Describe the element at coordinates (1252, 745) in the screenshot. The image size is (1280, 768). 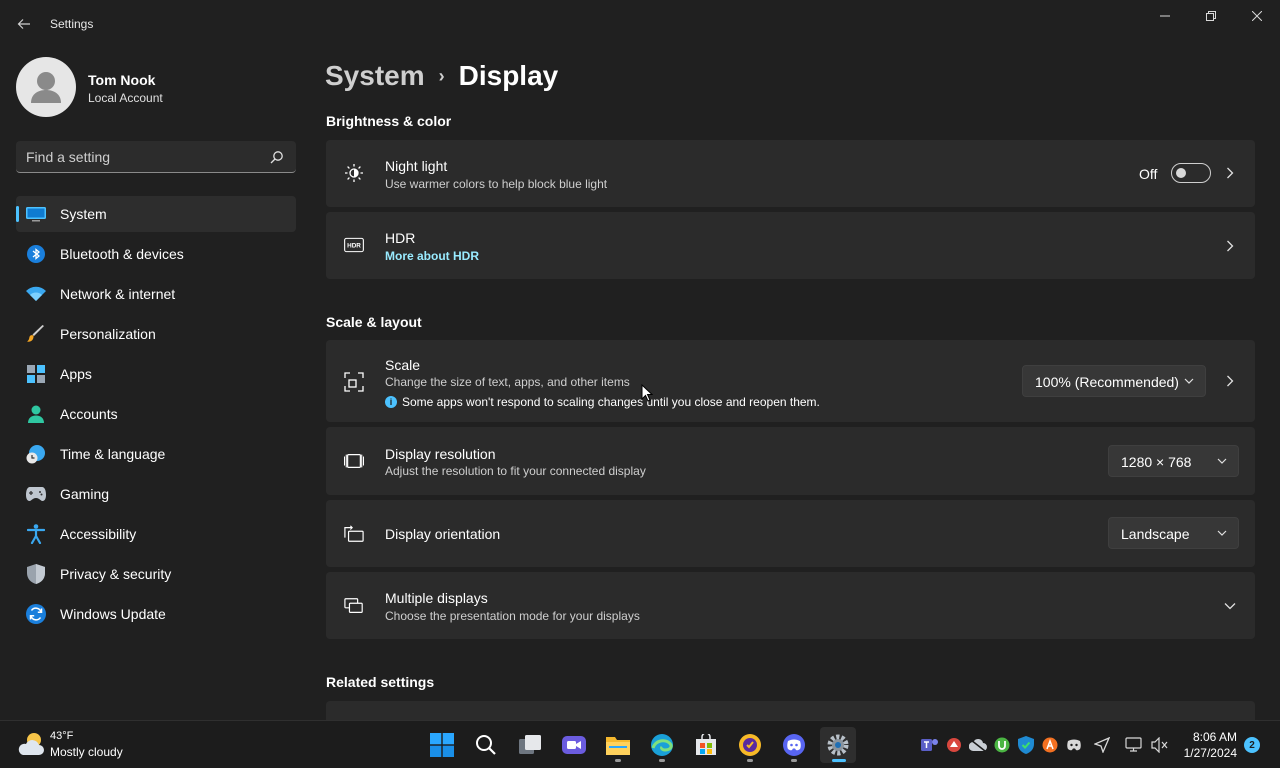
I see `notification-badge: 2` at that location.